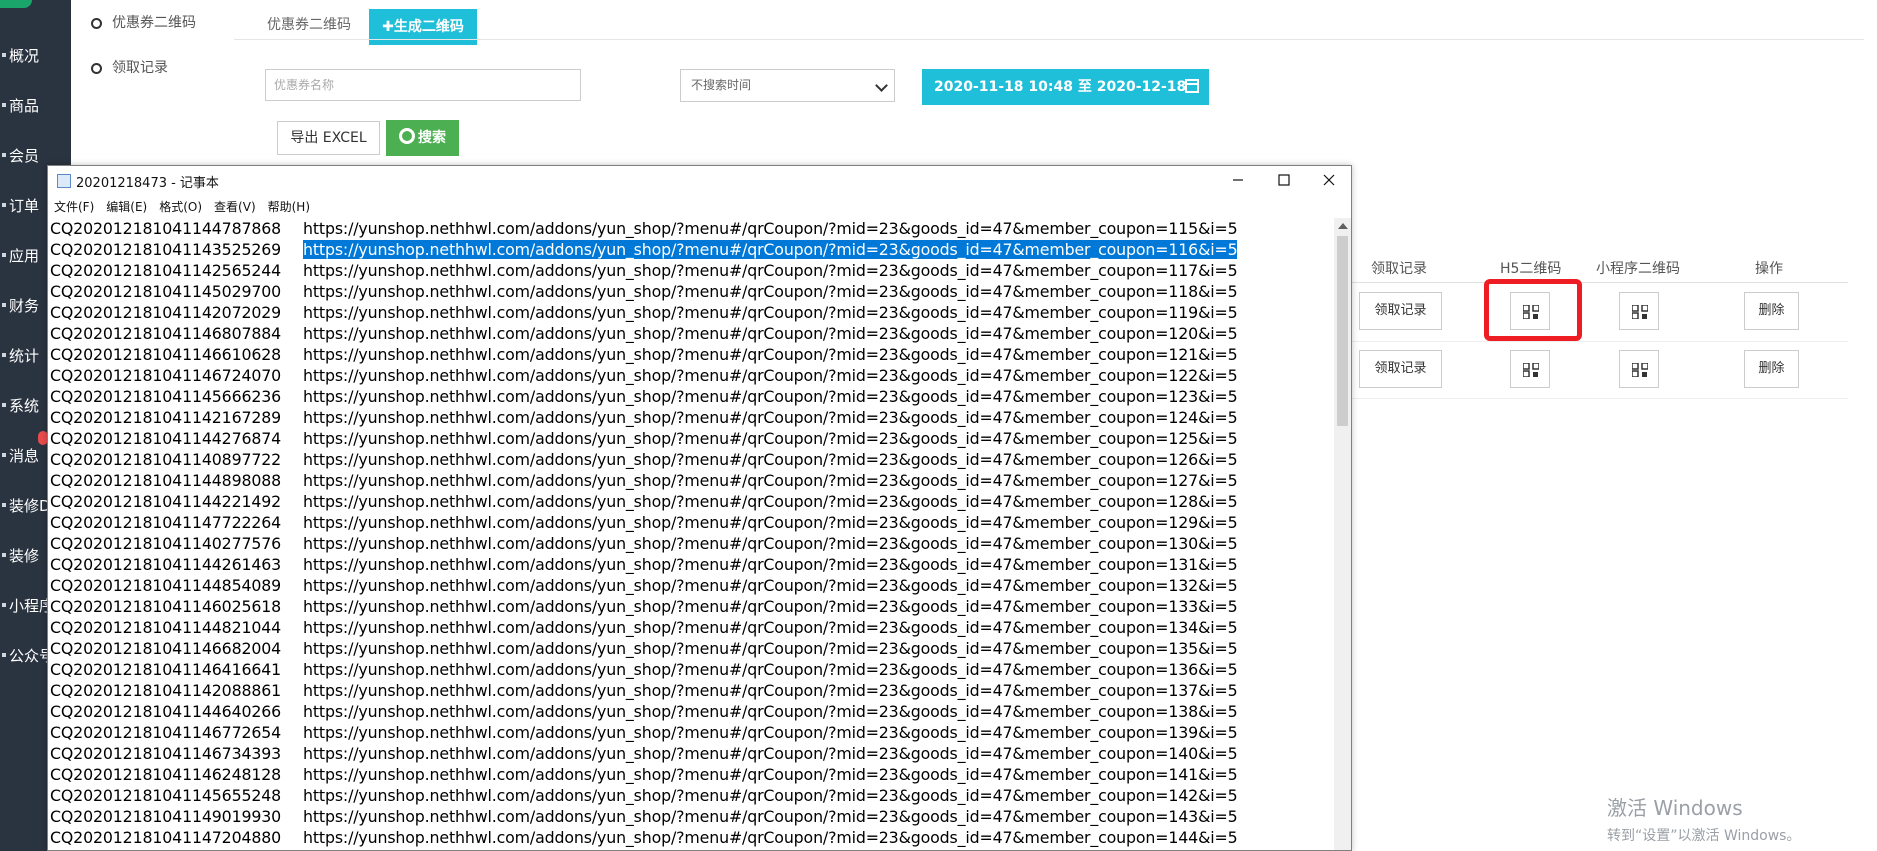 This screenshot has width=1877, height=851. I want to click on watermark-title: 激活 Windows, so click(1675, 808).